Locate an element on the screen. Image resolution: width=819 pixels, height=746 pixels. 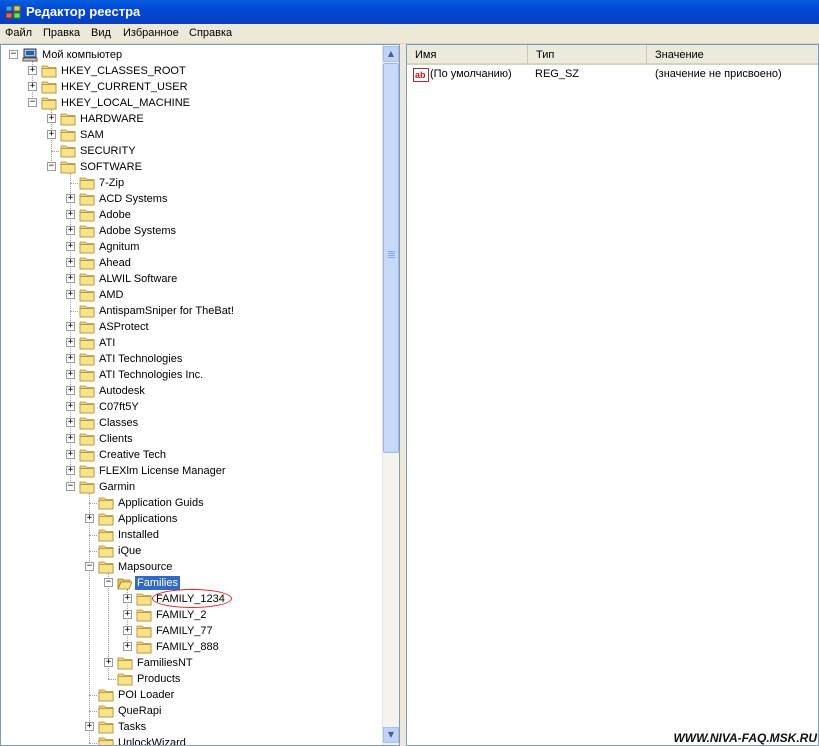
tree-item: 7-Zip is located at coordinates (191, 183).